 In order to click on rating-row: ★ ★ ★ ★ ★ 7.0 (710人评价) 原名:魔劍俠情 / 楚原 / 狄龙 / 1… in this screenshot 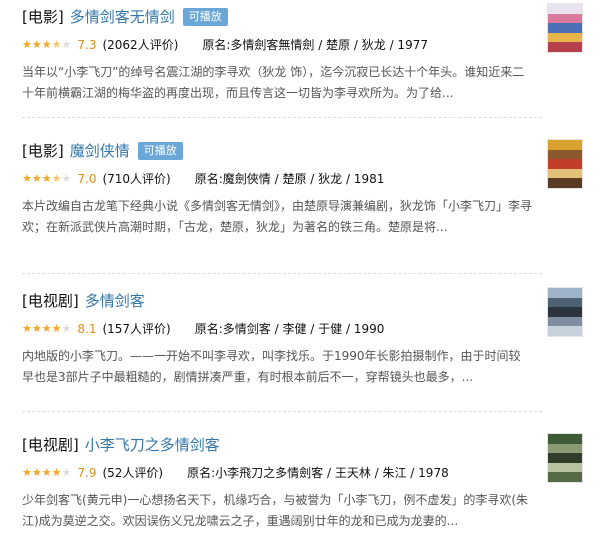, I will do `click(203, 178)`.